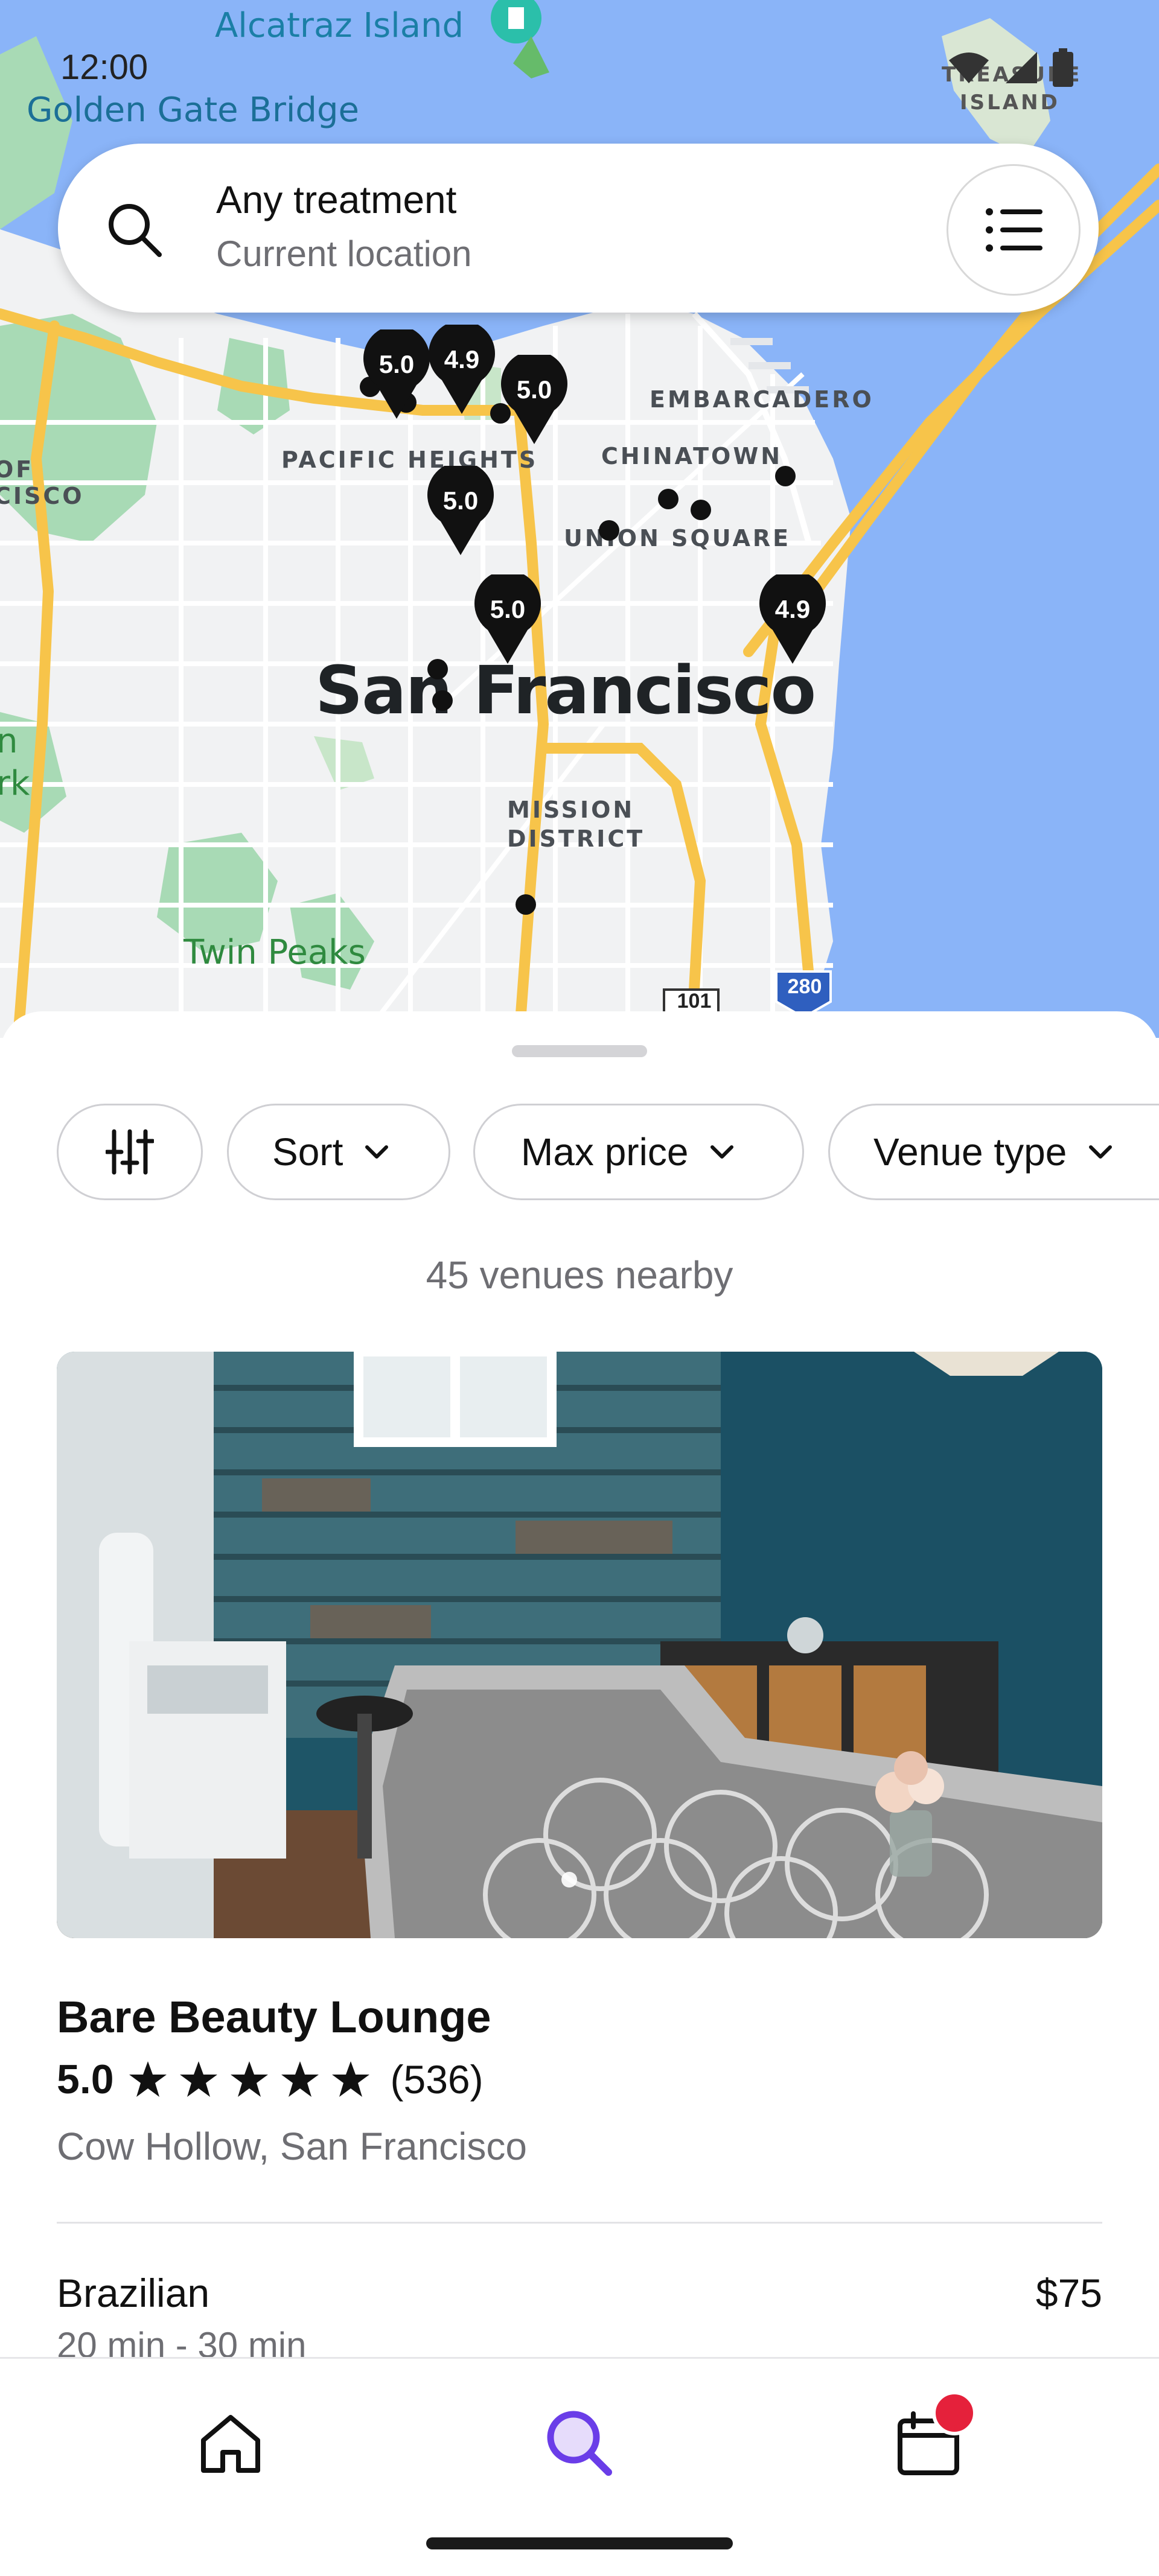  What do you see at coordinates (569, 1879) in the screenshot?
I see `carousel-indicator` at bounding box center [569, 1879].